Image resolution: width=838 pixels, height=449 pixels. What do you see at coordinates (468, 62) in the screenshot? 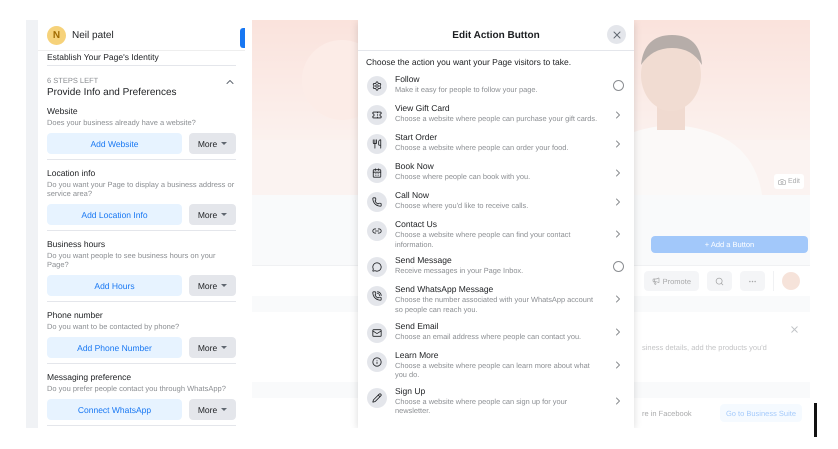
I see `dialog-prompt: Choose the action you want your Page visitors to take.` at bounding box center [468, 62].